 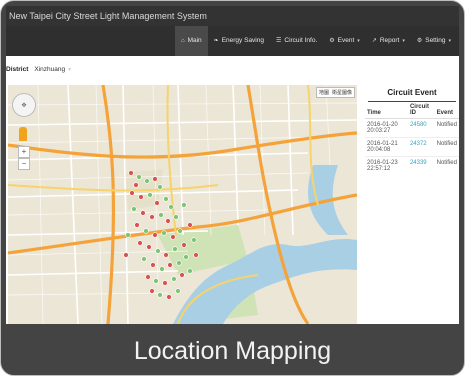 I want to click on nav-item-report: ↗ Report ▾, so click(x=388, y=41).